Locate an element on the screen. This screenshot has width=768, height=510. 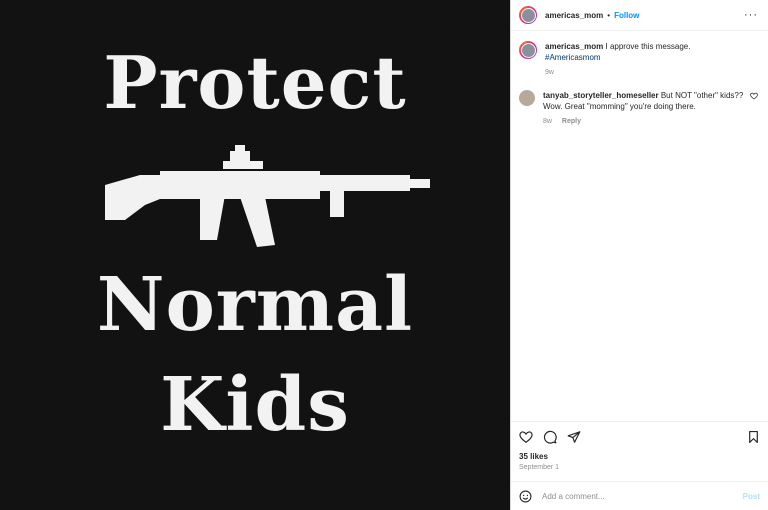
more-options-icon: ··· is located at coordinates (751, 15).